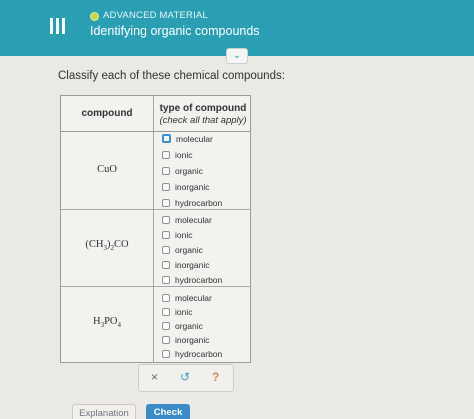 This screenshot has height=419, width=474. What do you see at coordinates (215, 377) in the screenshot?
I see `help-icon: ?` at bounding box center [215, 377].